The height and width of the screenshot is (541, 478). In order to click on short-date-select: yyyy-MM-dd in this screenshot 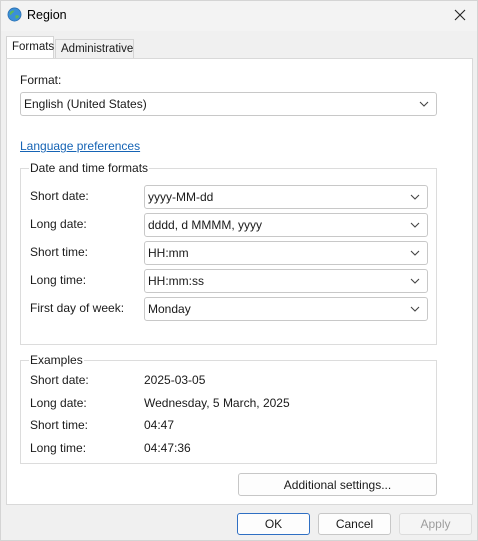, I will do `click(286, 197)`.